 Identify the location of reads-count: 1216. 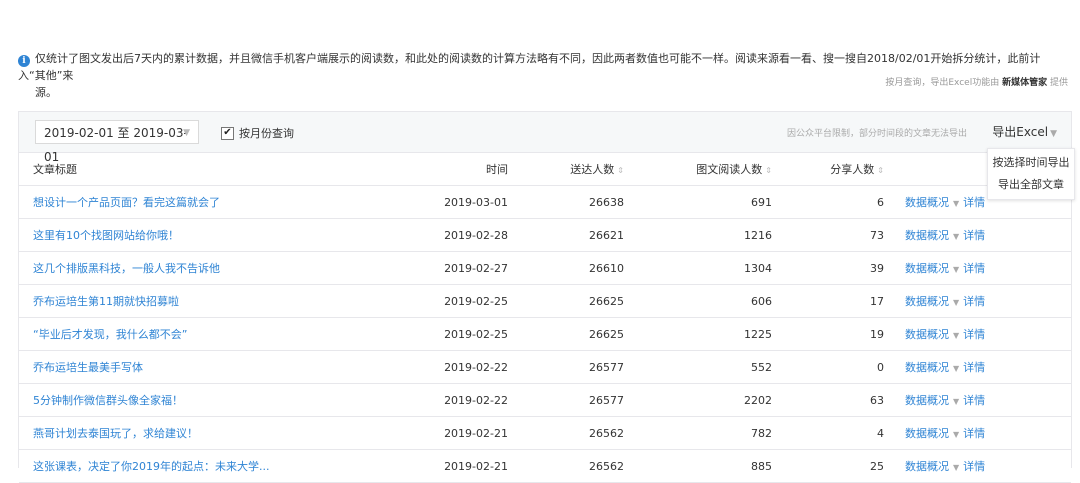
(699, 235).